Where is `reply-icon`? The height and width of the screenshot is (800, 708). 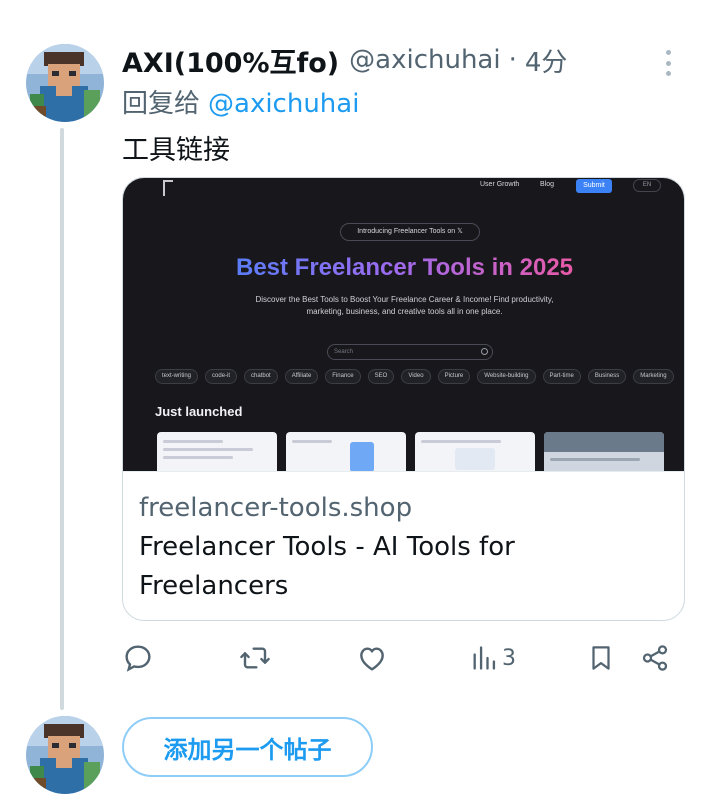 reply-icon is located at coordinates (138, 658).